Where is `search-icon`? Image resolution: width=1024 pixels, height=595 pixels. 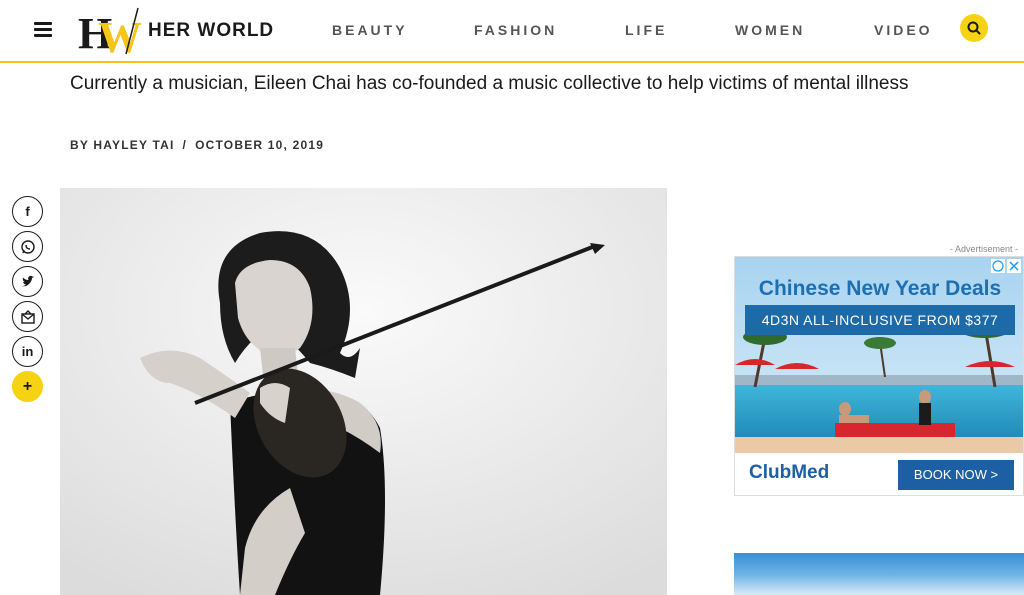 search-icon is located at coordinates (974, 28).